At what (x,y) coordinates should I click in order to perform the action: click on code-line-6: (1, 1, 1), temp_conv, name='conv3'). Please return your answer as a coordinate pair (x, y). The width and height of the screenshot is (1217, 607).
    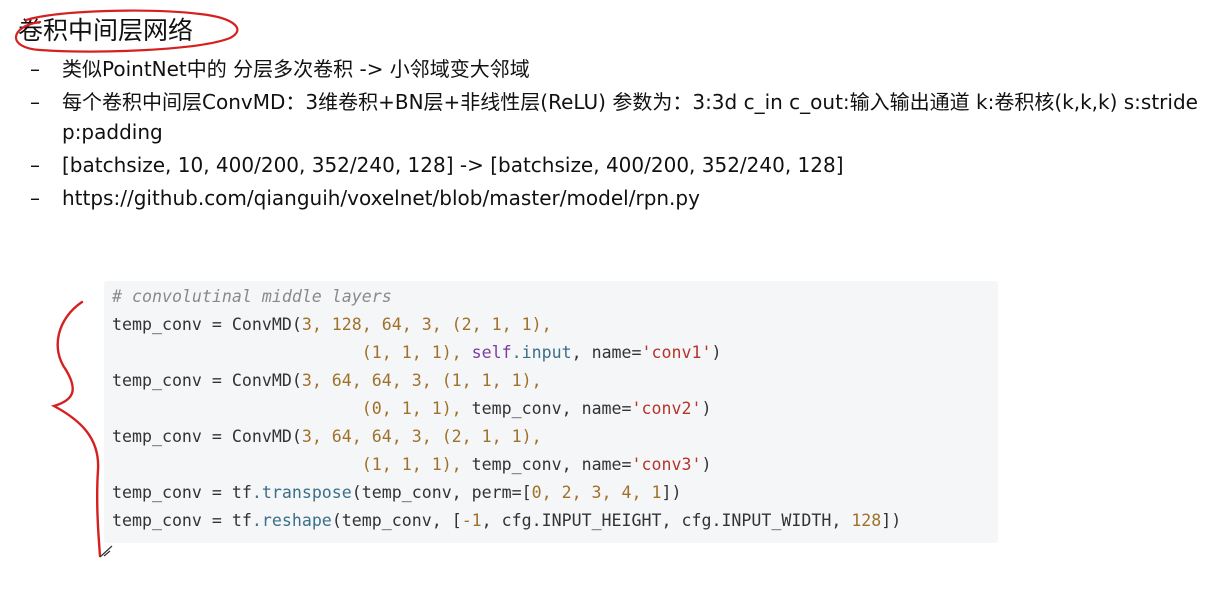
    Looking at the image, I should click on (536, 464).